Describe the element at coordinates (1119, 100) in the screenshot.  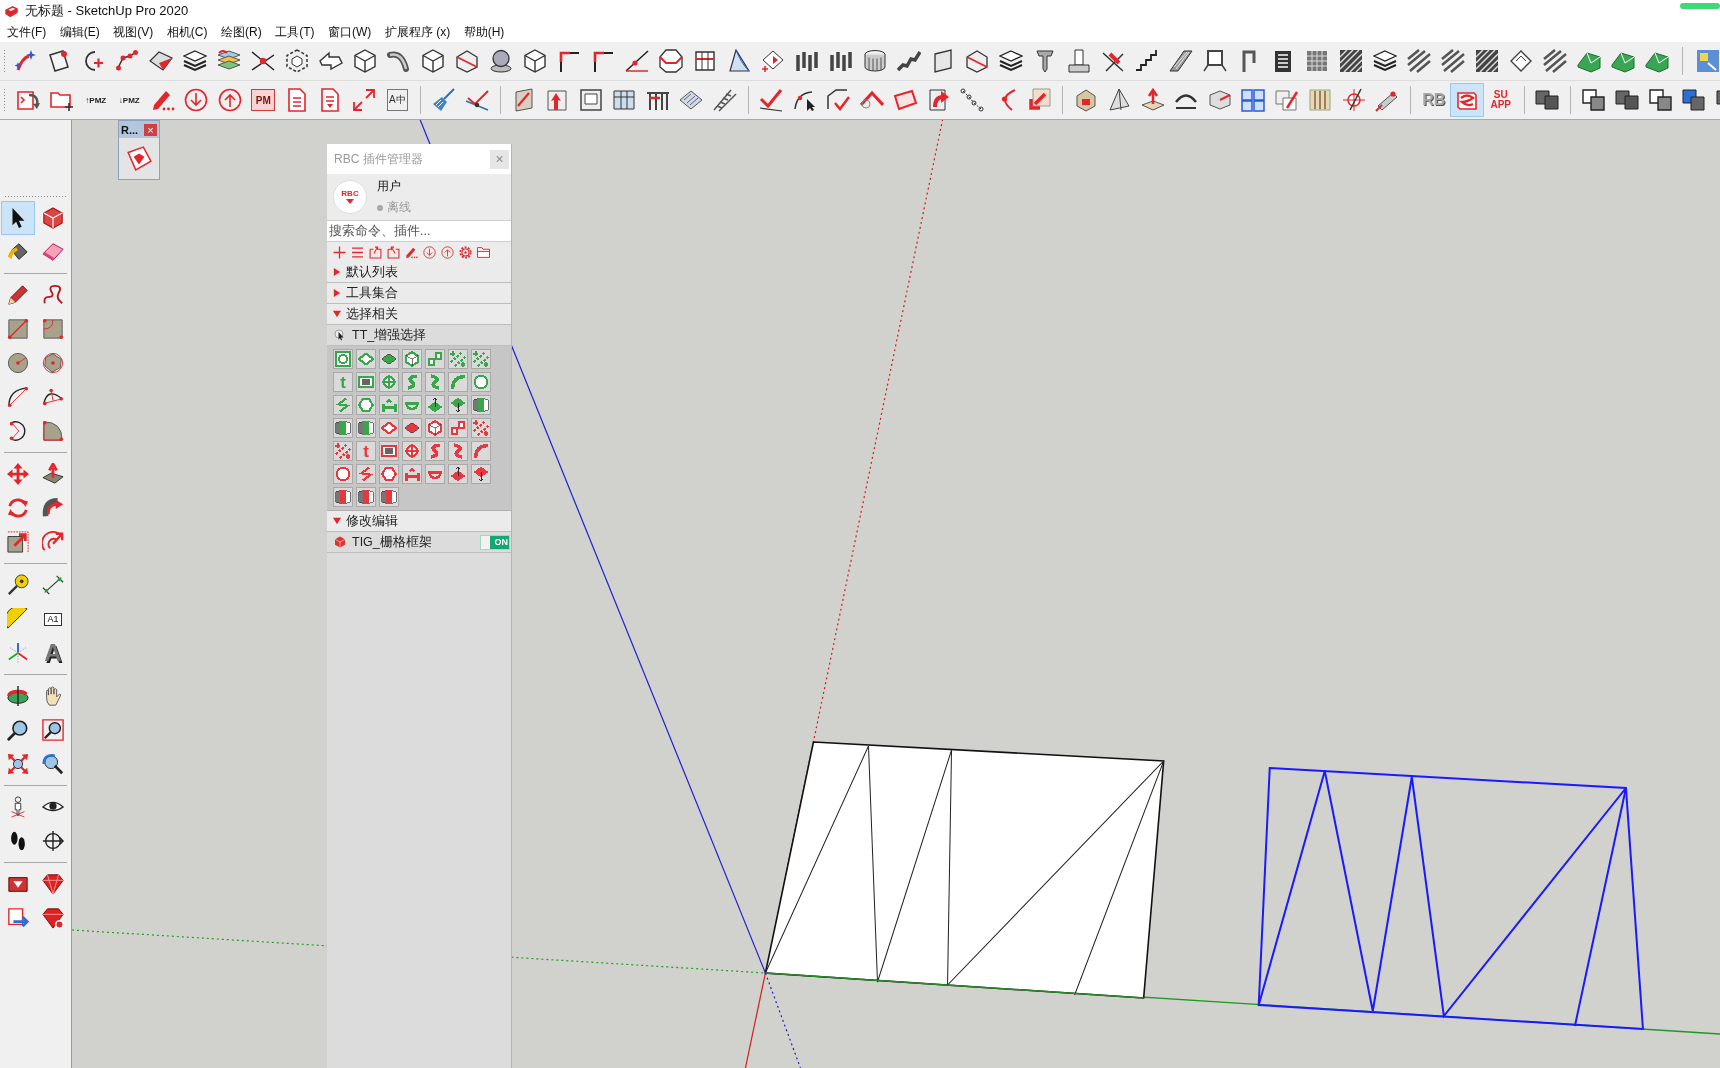
I see `prism-icon` at that location.